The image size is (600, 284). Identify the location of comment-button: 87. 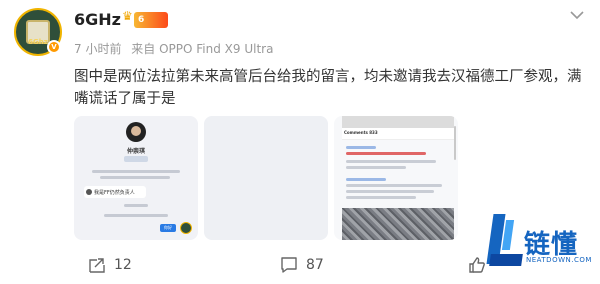
(302, 265).